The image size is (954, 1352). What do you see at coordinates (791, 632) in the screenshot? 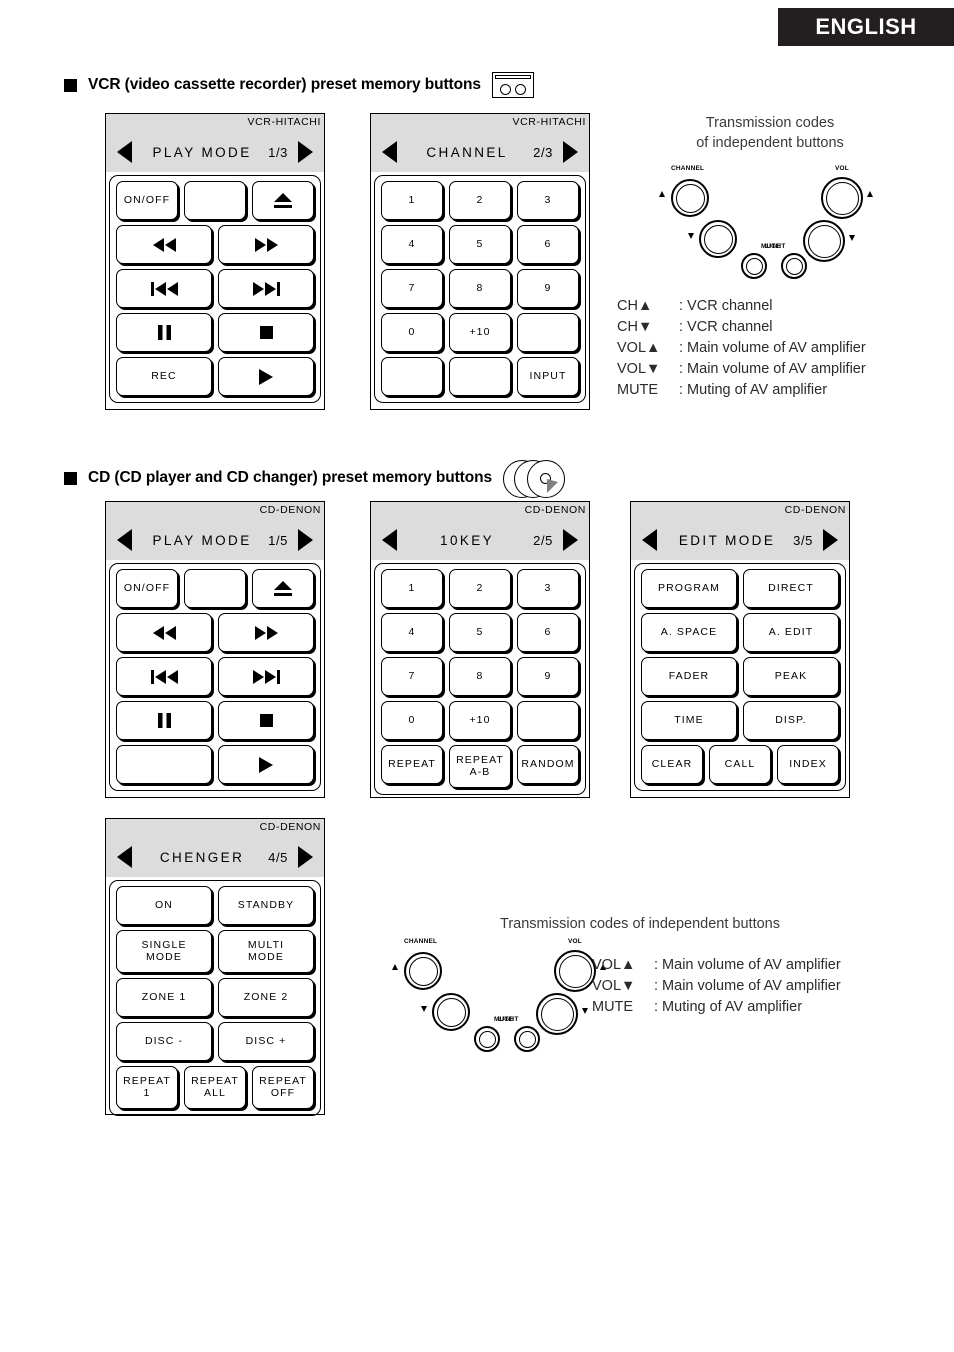
I see `panel-button-a-edit: A. EDIT` at bounding box center [791, 632].